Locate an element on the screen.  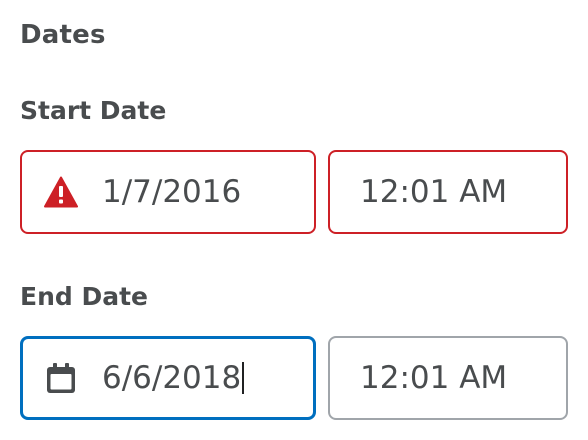
end-date-value: 6/6/2018 is located at coordinates (173, 378).